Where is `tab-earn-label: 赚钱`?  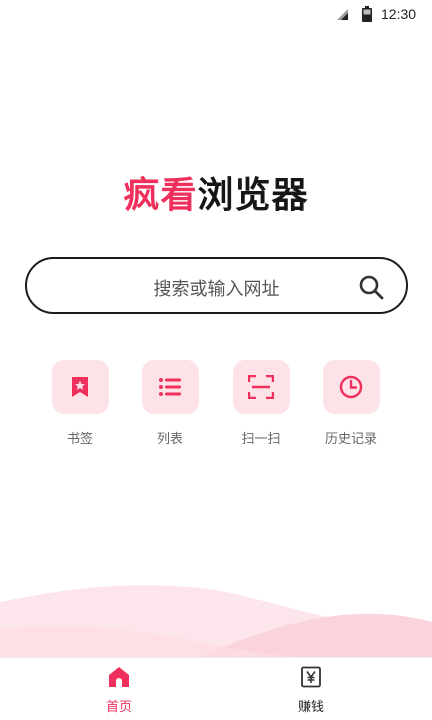
tab-earn-label: 赚钱 is located at coordinates (310, 707).